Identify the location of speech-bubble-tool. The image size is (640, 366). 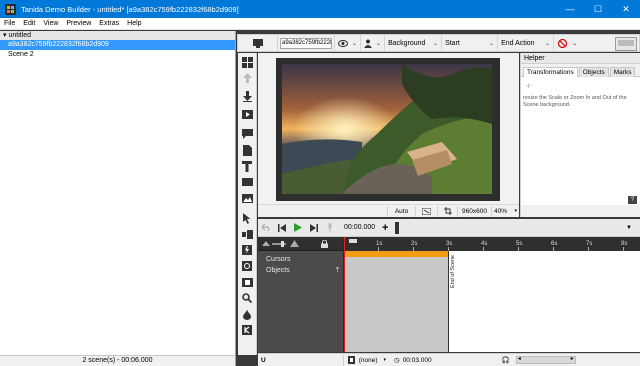
(247, 134).